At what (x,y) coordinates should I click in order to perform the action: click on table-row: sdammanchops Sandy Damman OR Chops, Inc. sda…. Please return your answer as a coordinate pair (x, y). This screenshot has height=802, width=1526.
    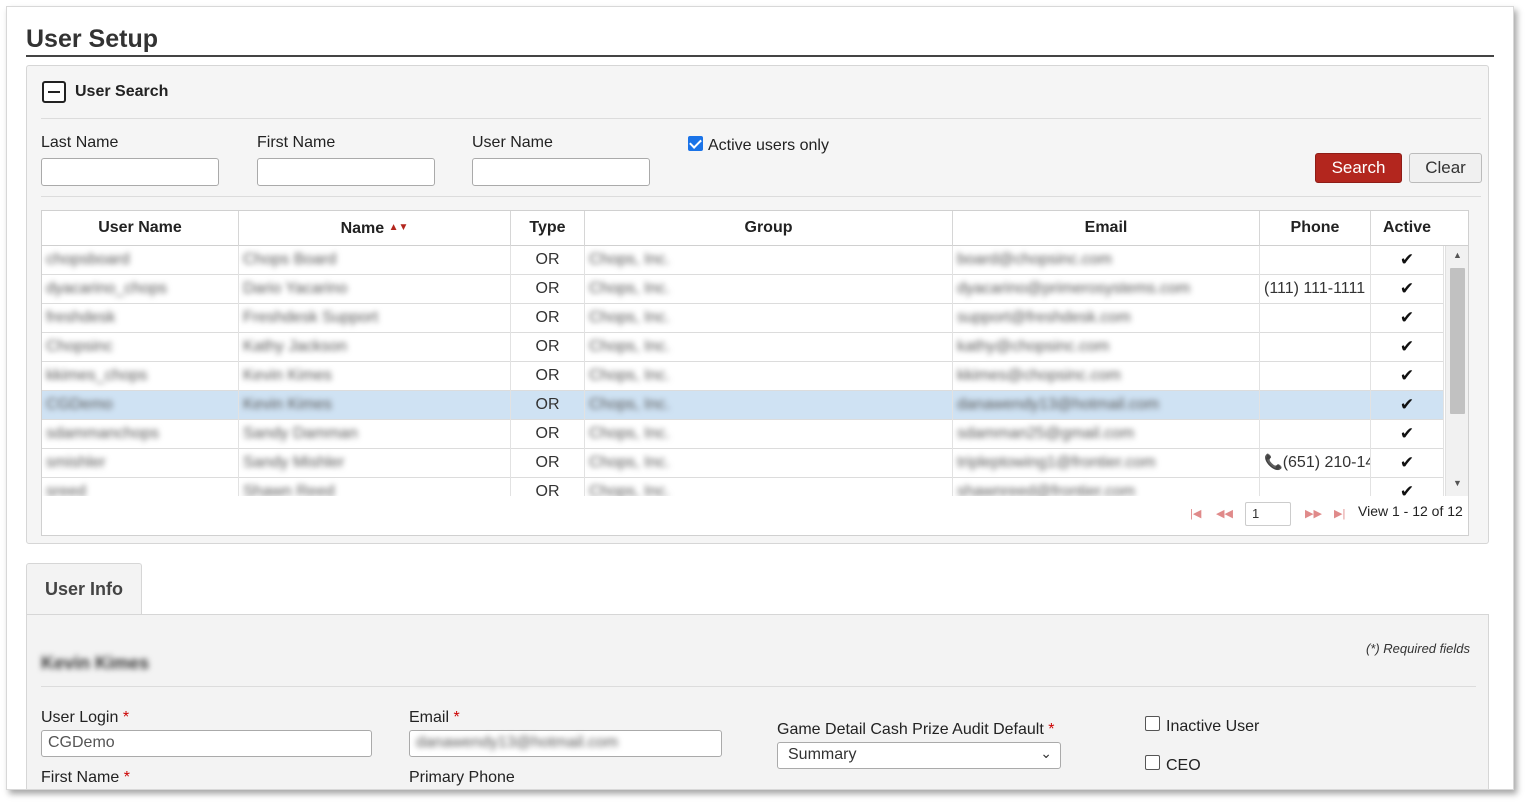
    Looking at the image, I should click on (743, 434).